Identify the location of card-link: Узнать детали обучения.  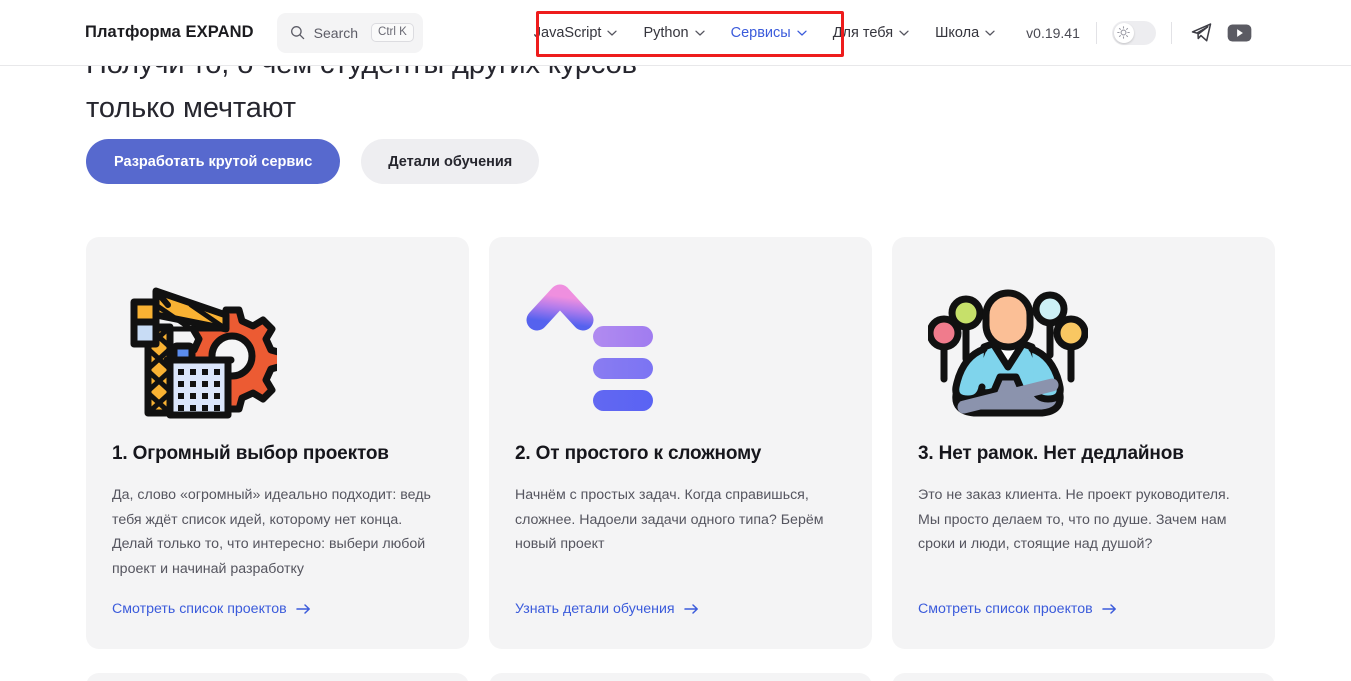
(680, 609).